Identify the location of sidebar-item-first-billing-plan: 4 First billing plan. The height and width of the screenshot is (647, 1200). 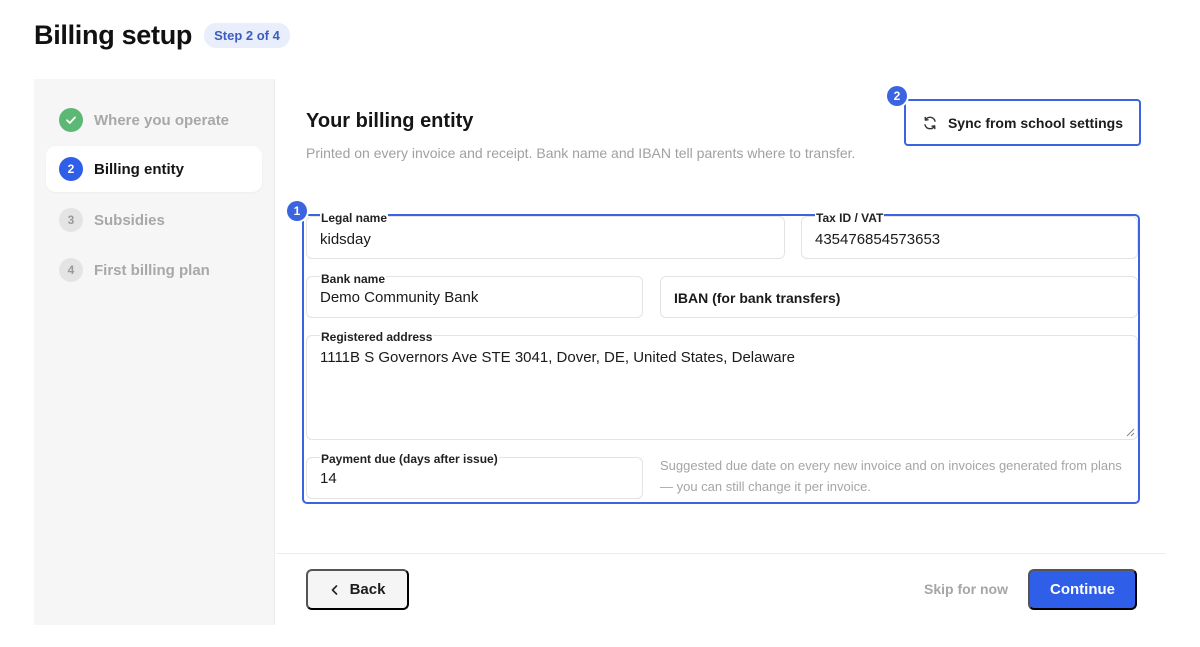
(154, 270).